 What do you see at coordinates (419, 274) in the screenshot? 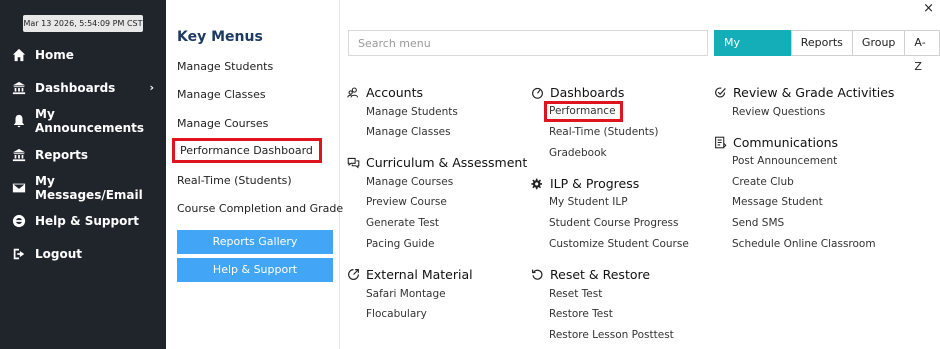
I see `section-title: External Material` at bounding box center [419, 274].